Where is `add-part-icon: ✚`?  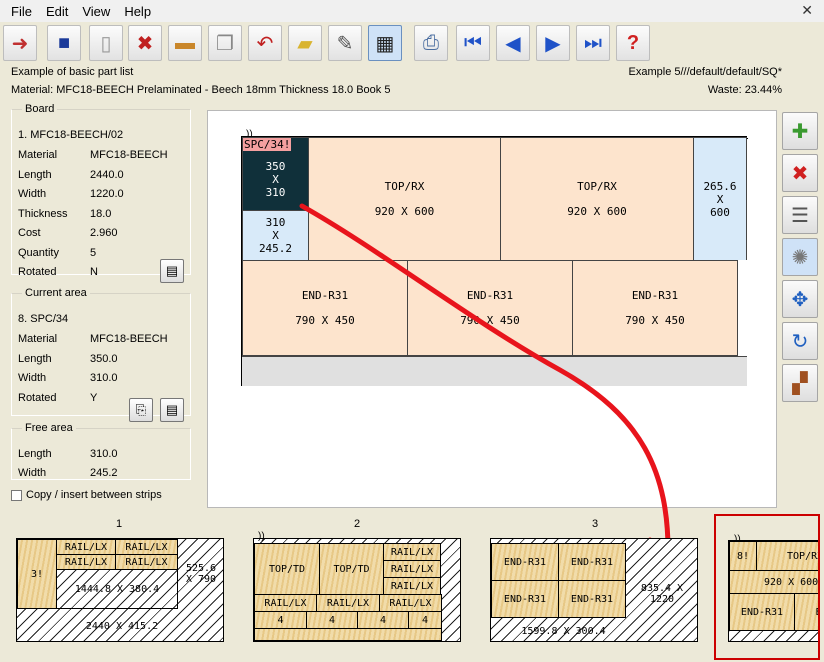
add-part-icon: ✚ is located at coordinates (800, 131).